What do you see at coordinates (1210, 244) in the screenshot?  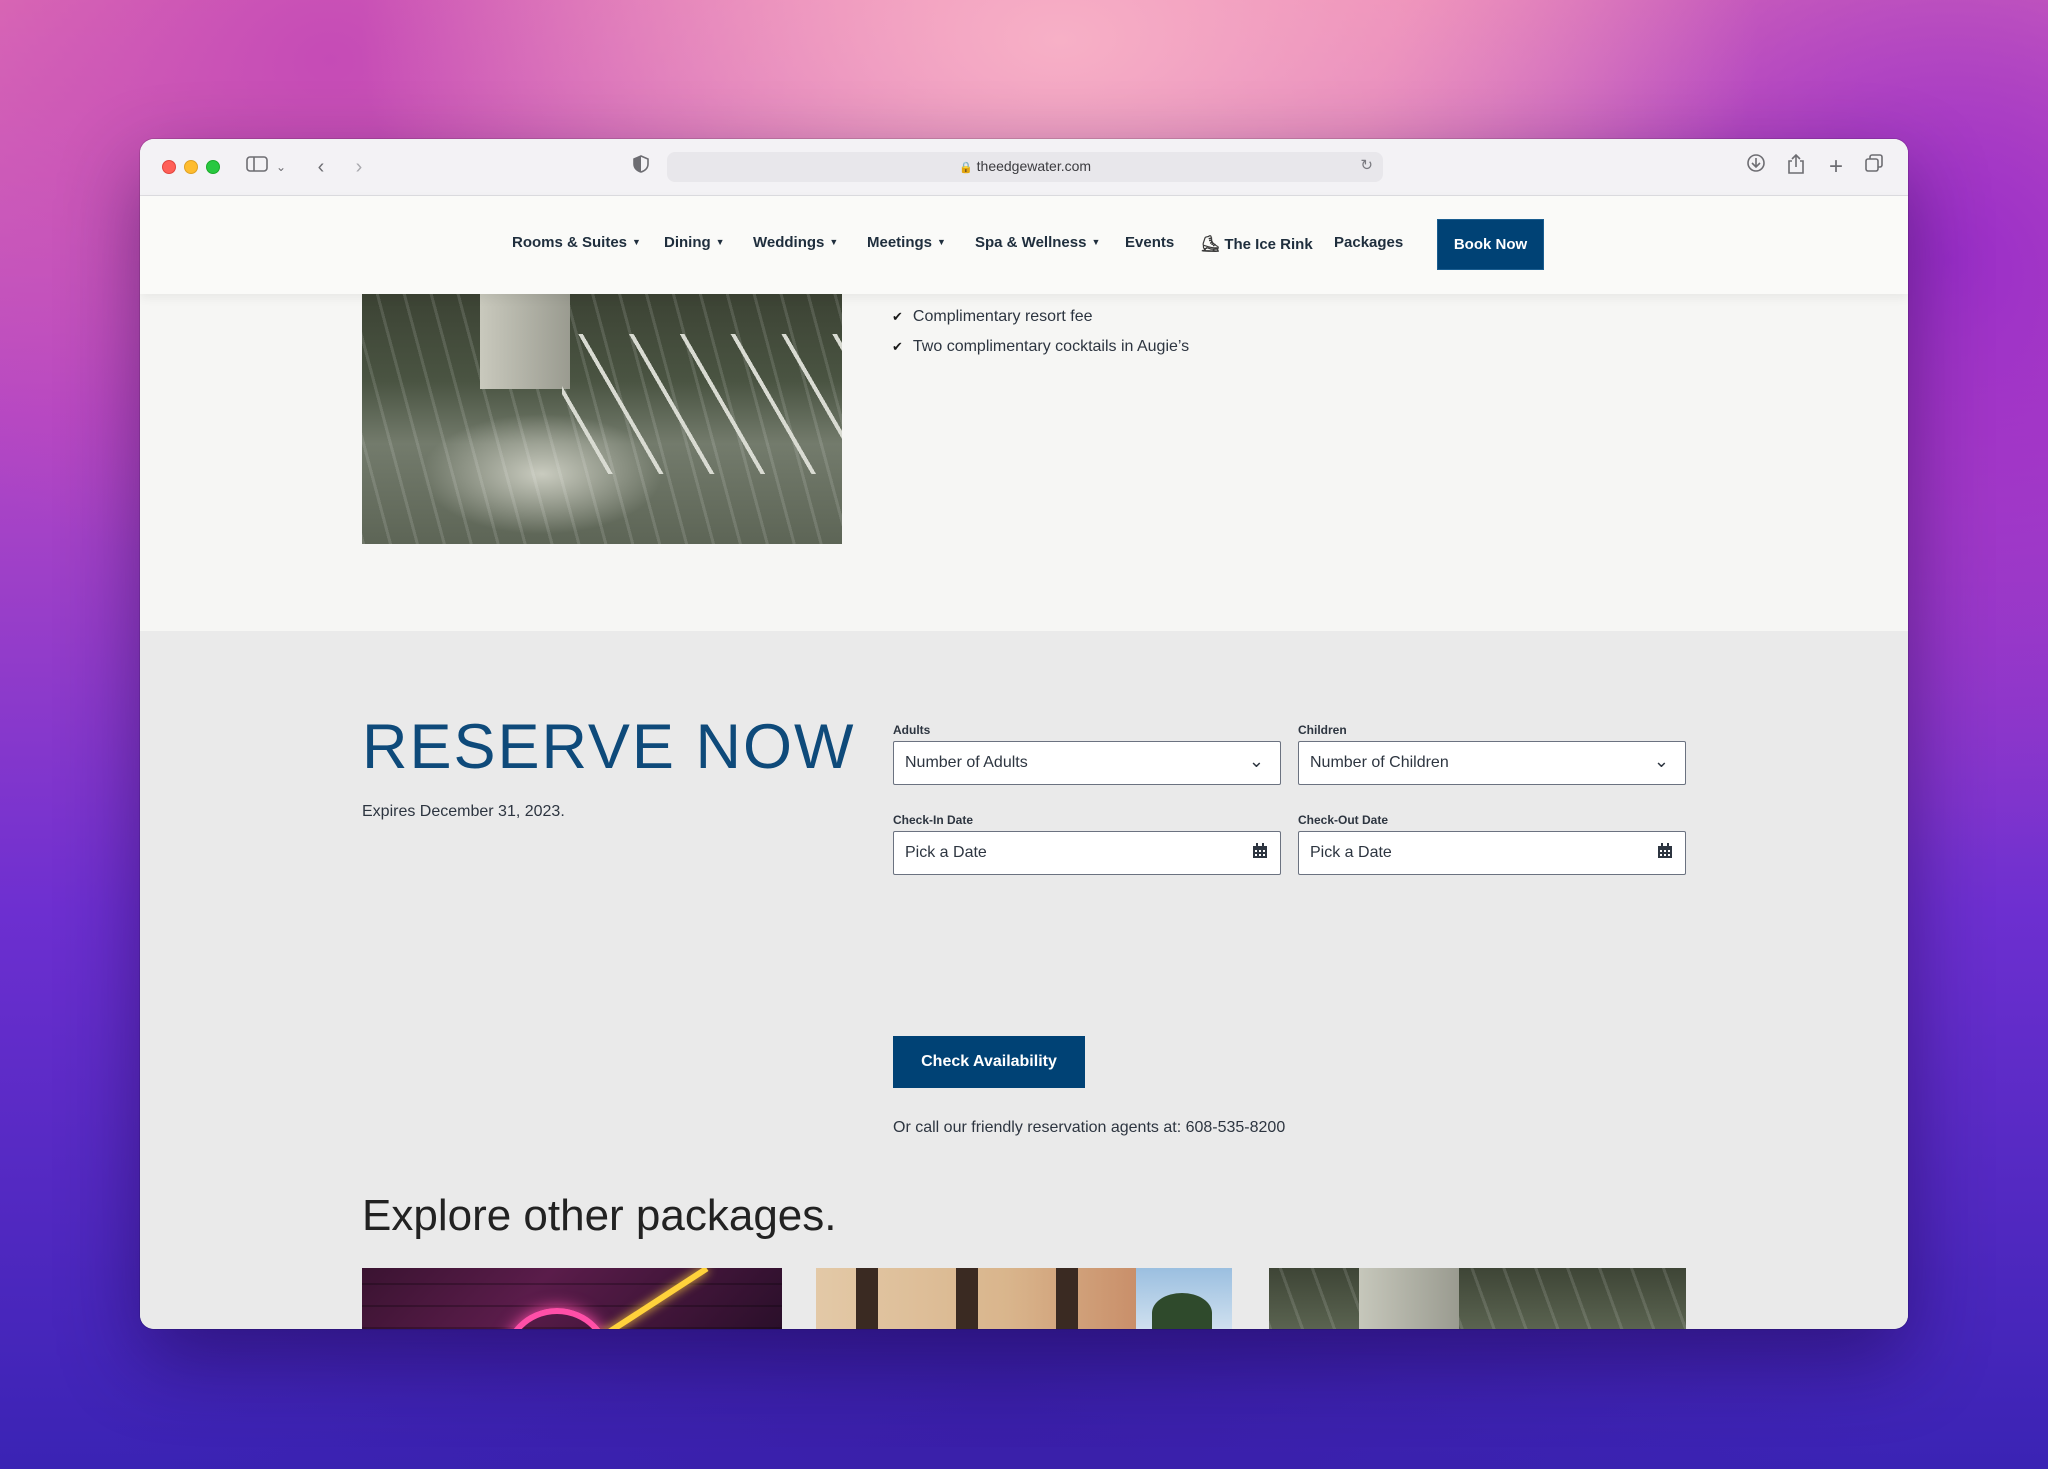 I see `ice-skate-icon: ⛸` at bounding box center [1210, 244].